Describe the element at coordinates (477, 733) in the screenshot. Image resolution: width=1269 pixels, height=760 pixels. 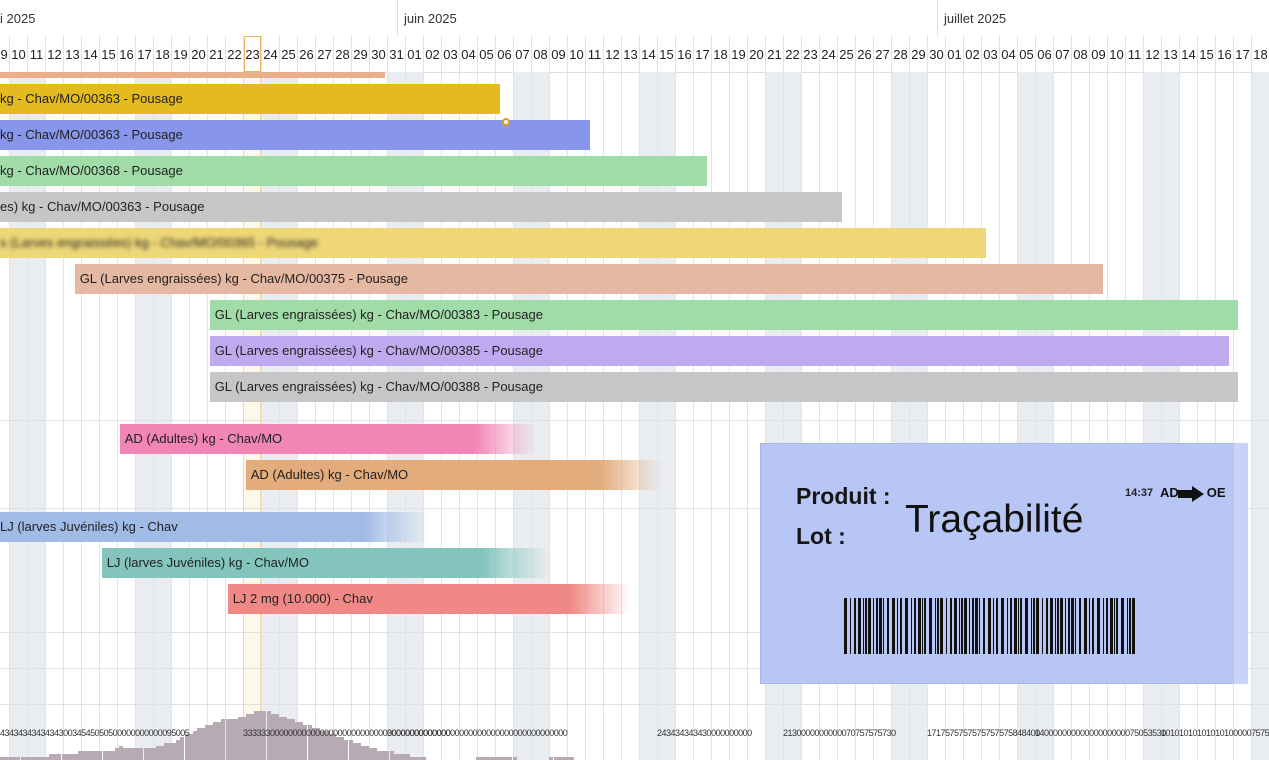
I see `histogram-value-label: 3000000000000000000000000000000000000000` at that location.